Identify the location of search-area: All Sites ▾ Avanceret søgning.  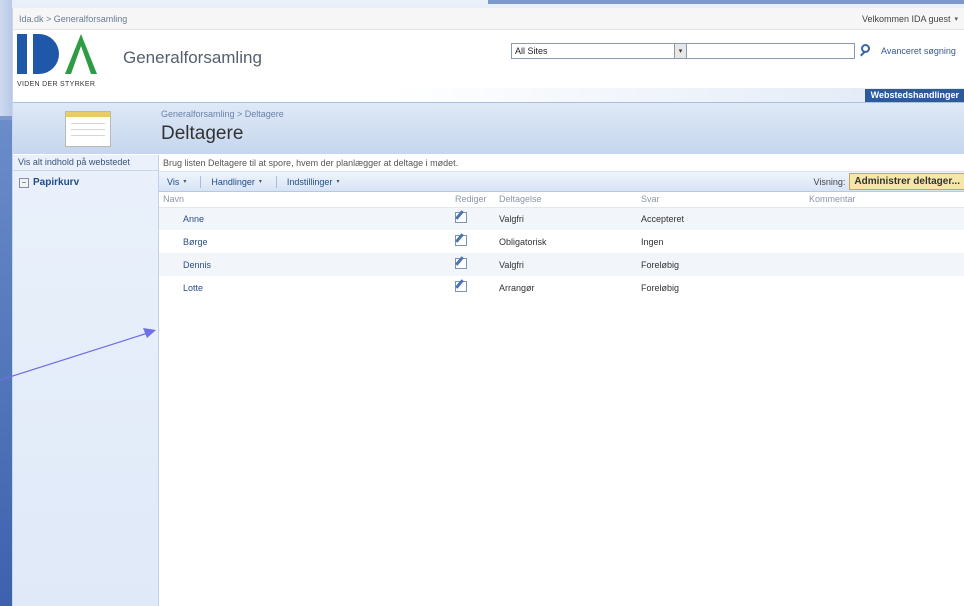
(734, 51).